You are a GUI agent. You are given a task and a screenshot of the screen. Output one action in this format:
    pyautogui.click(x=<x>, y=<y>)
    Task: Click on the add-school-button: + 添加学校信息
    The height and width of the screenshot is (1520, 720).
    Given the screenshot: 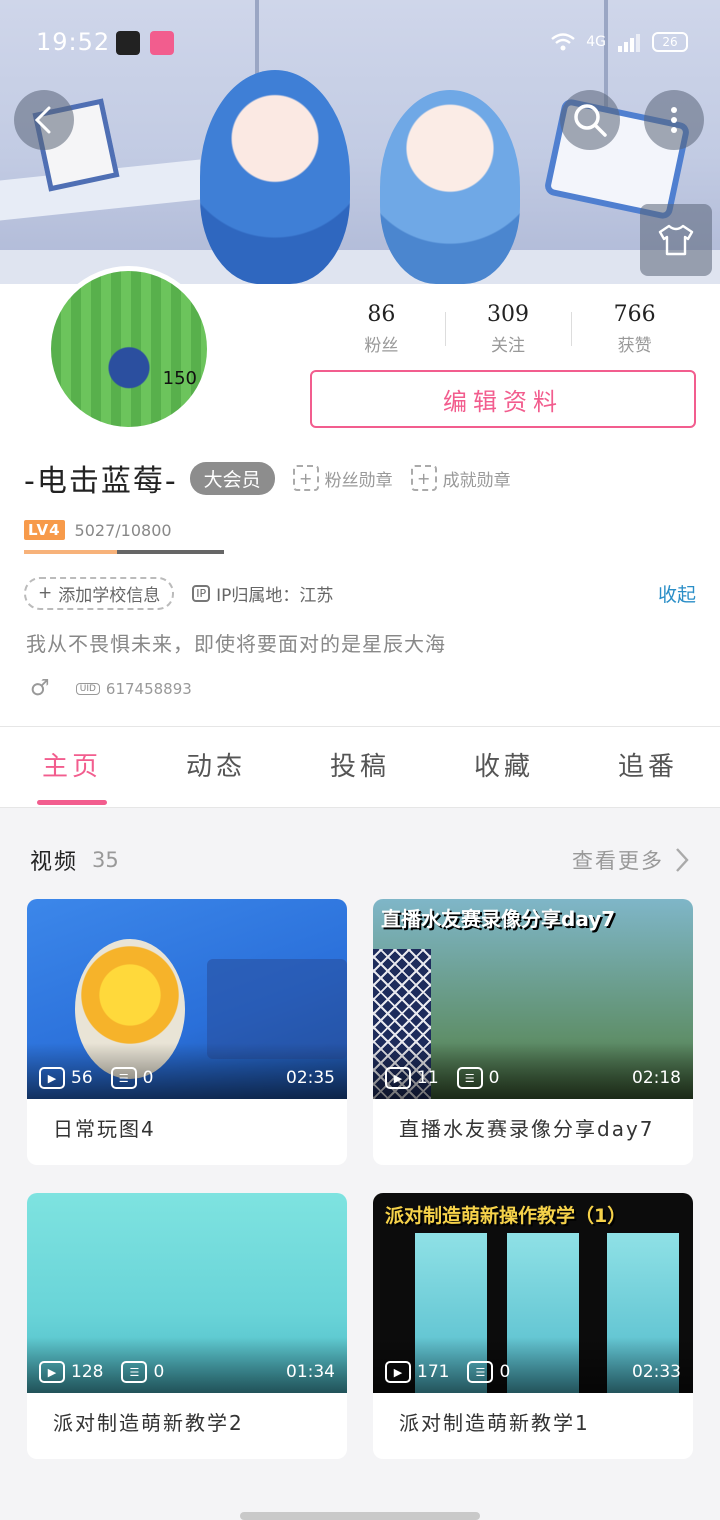 What is the action you would take?
    pyautogui.click(x=99, y=593)
    